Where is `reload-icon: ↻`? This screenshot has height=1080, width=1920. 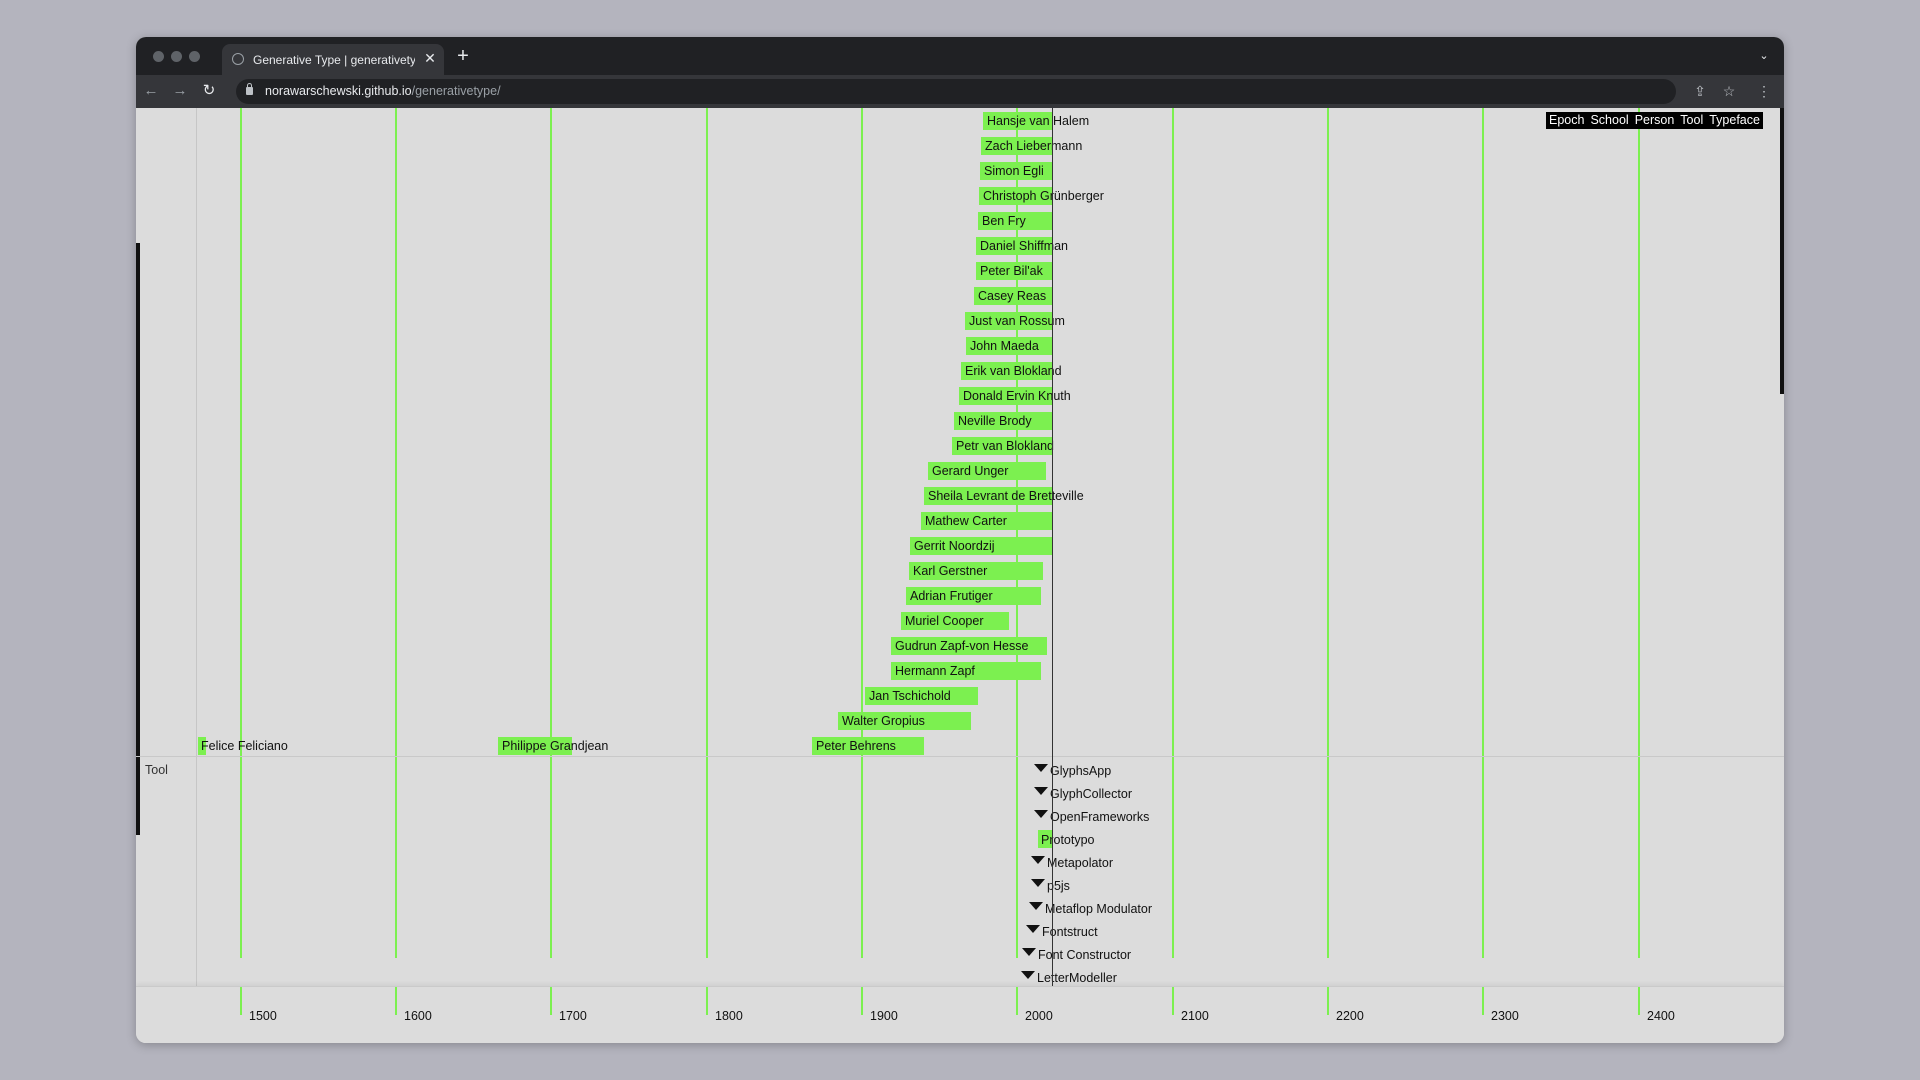
reload-icon: ↻ is located at coordinates (209, 91).